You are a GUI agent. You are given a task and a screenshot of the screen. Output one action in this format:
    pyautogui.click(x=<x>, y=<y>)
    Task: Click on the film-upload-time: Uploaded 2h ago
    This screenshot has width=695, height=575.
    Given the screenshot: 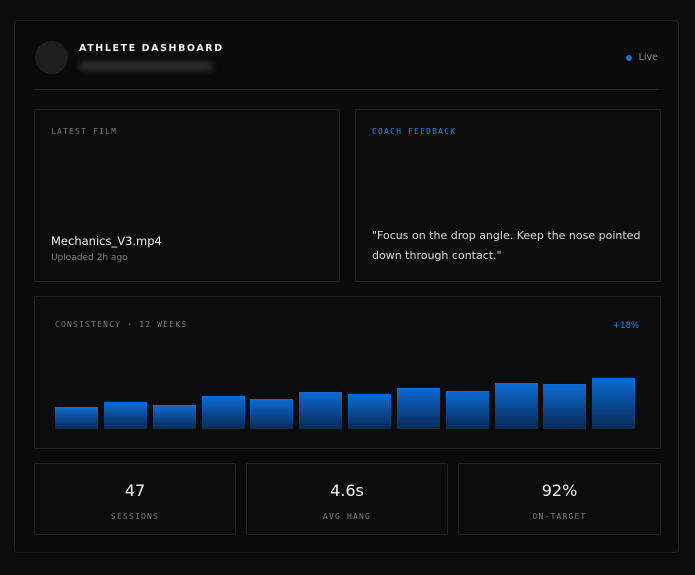 What is the action you would take?
    pyautogui.click(x=89, y=258)
    